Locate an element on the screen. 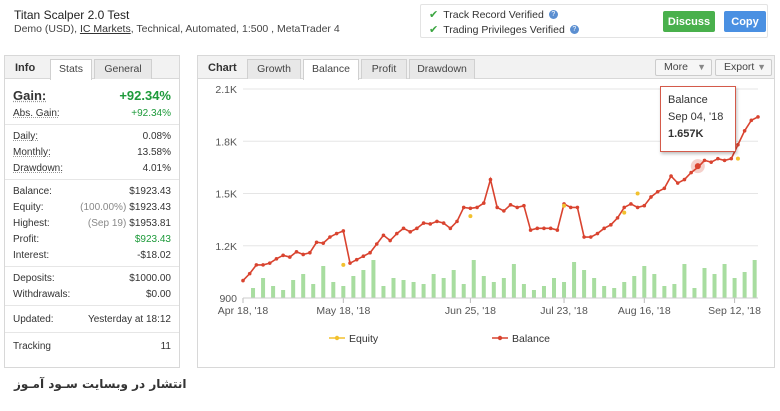 The image size is (780, 411). interest-row: Interest: -$18.02 is located at coordinates (92, 255).